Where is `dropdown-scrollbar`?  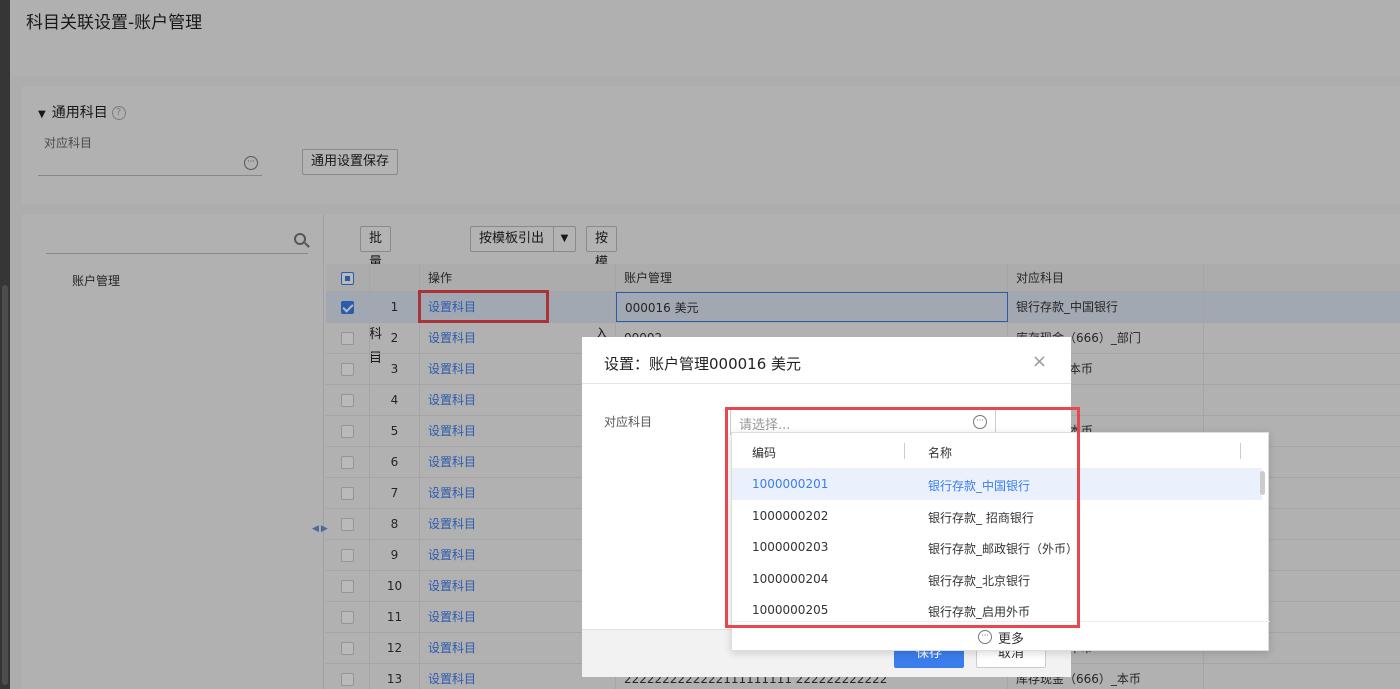
dropdown-scrollbar is located at coordinates (1263, 544).